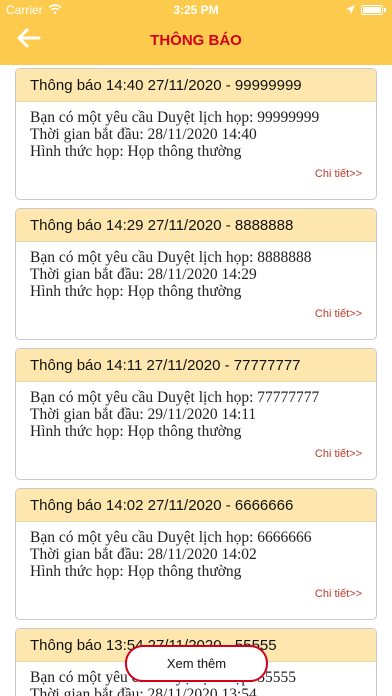  Describe the element at coordinates (350, 10) in the screenshot. I see `location-icon` at that location.